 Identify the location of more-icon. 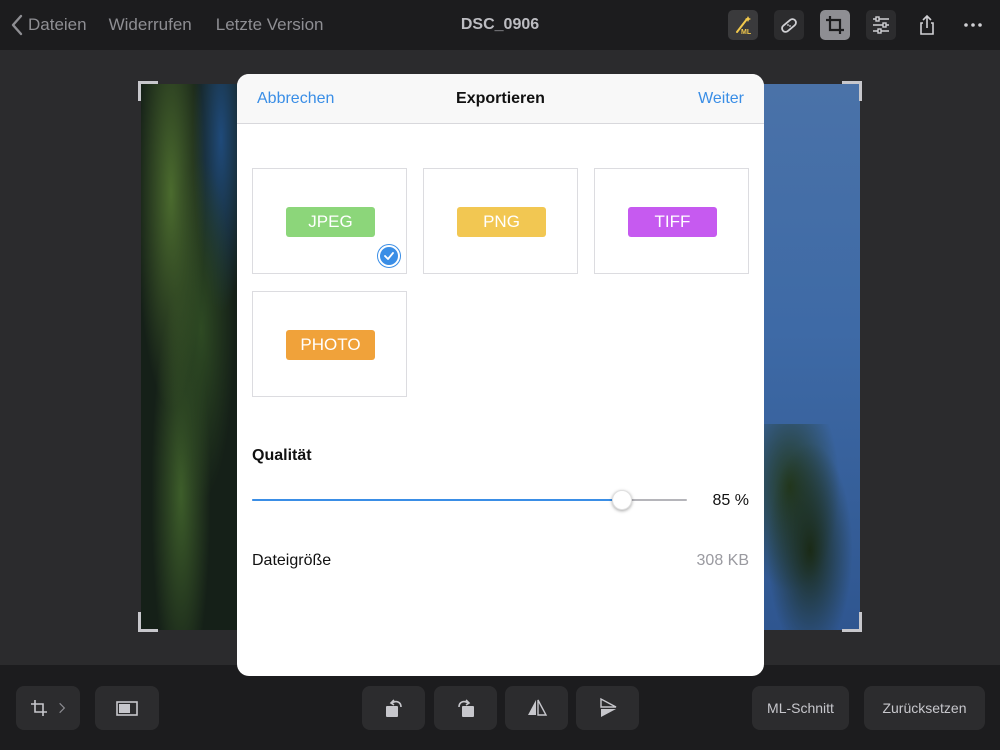
(973, 25).